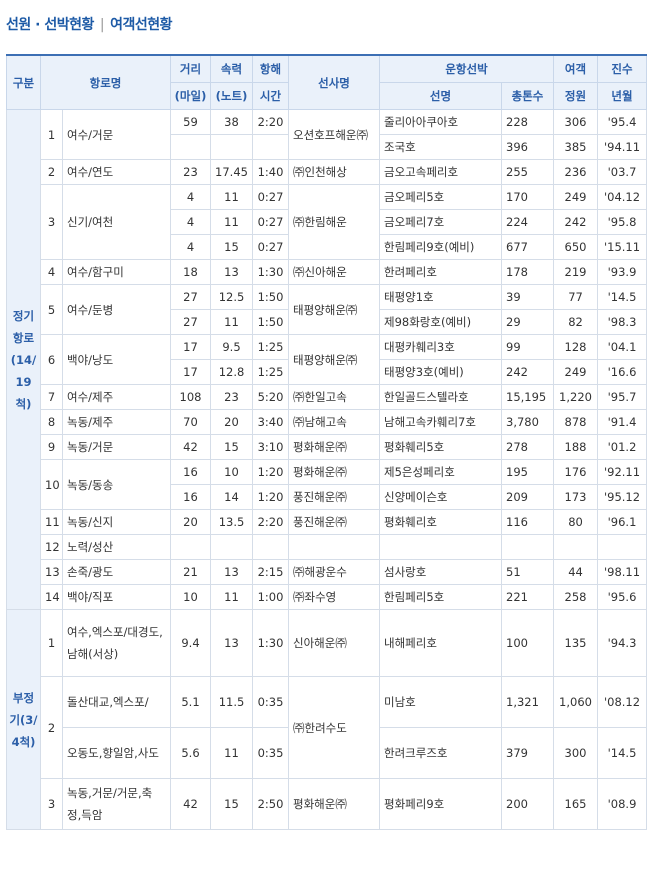 The image size is (650, 883). What do you see at coordinates (231, 702) in the screenshot?
I see `speed: 11.5` at bounding box center [231, 702].